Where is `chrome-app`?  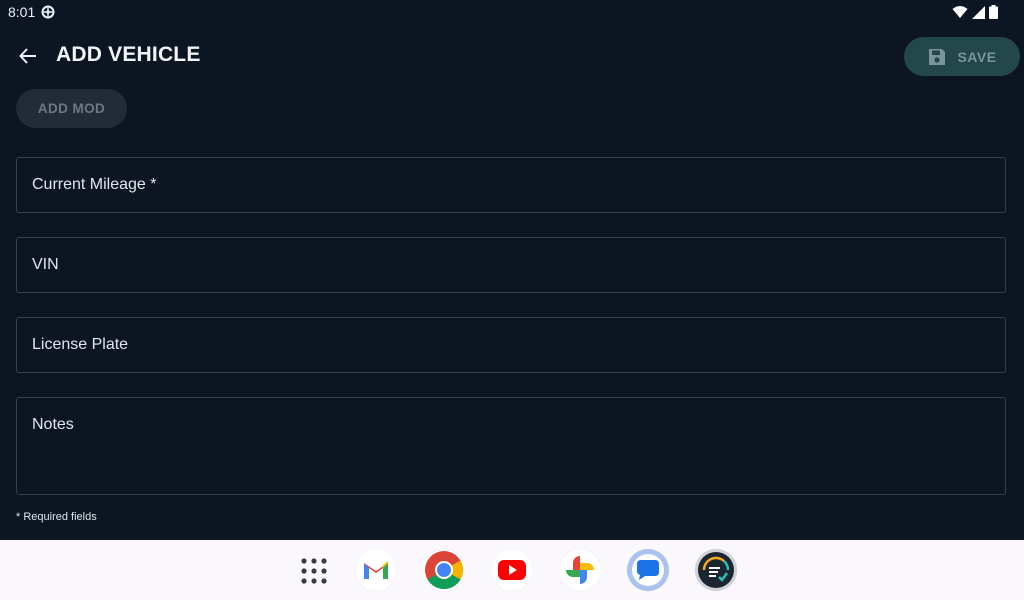
chrome-app is located at coordinates (444, 570).